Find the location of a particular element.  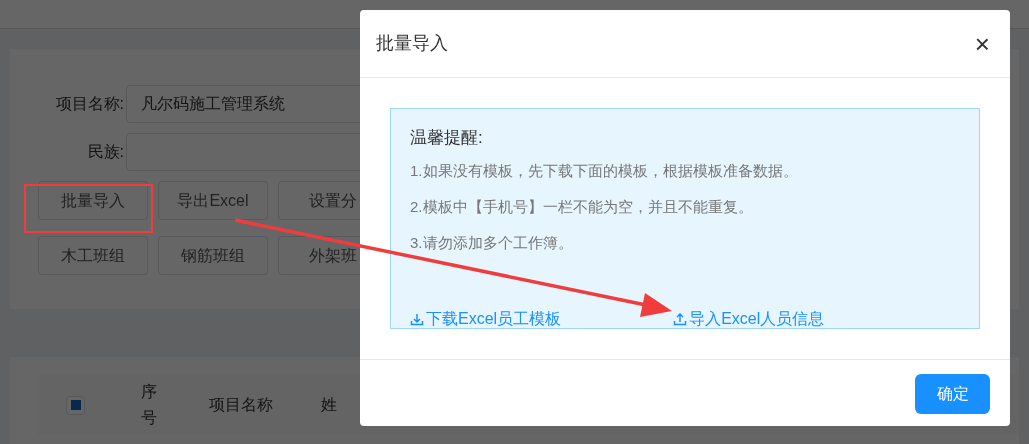

close-button: × is located at coordinates (982, 43).